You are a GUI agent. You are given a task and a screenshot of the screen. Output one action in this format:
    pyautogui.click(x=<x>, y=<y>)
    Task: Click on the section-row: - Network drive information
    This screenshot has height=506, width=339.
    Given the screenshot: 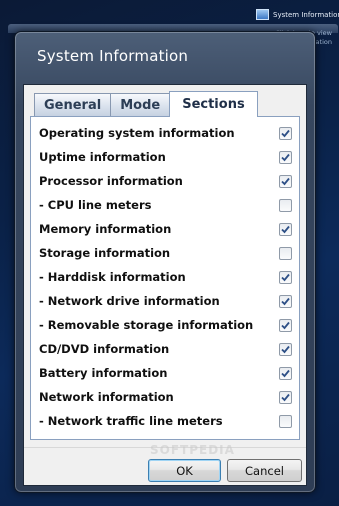 What is the action you would take?
    pyautogui.click(x=167, y=301)
    